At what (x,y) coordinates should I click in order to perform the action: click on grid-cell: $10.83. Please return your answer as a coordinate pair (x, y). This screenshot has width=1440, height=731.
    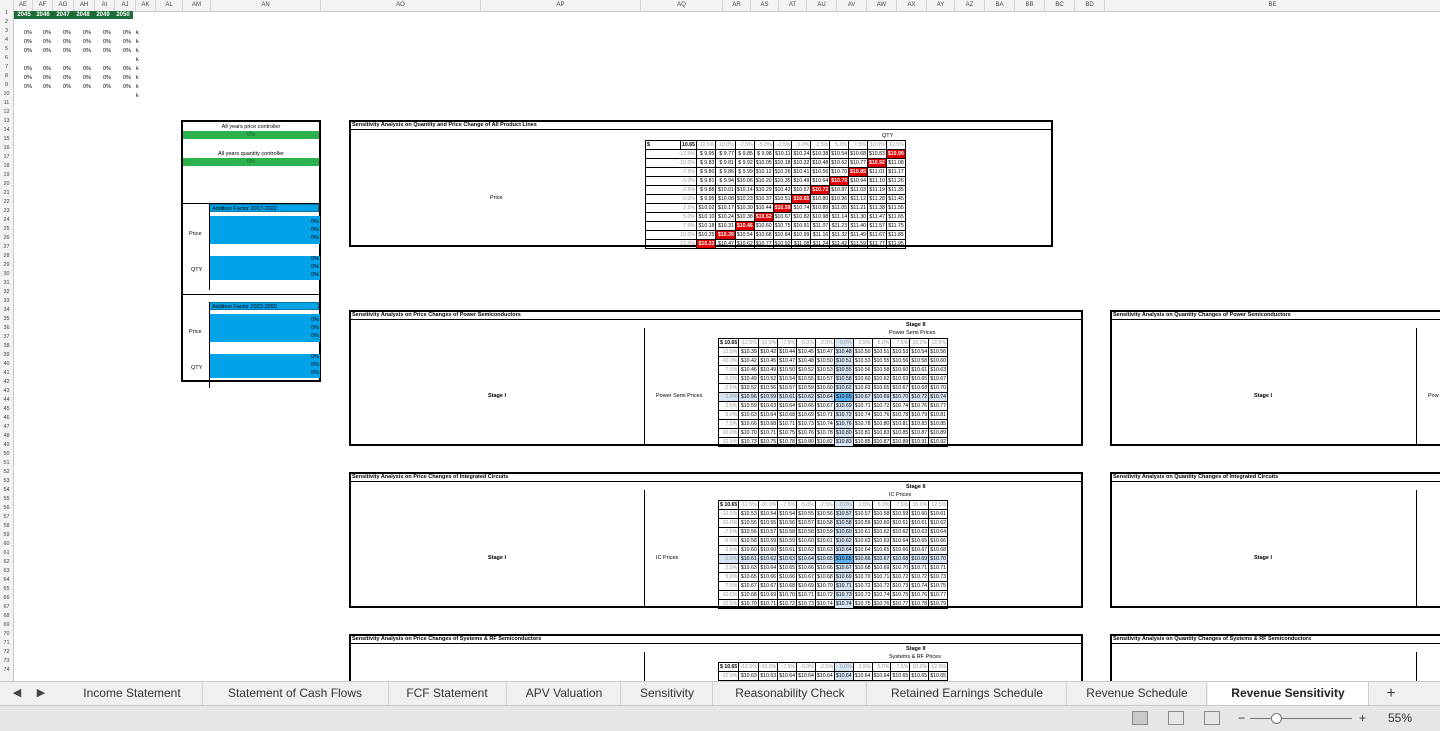
    Looking at the image, I should click on (876, 154).